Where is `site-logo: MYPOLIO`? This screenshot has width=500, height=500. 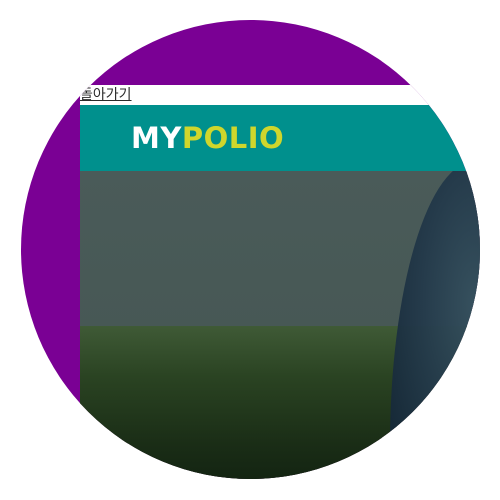 site-logo: MYPOLIO is located at coordinates (207, 138).